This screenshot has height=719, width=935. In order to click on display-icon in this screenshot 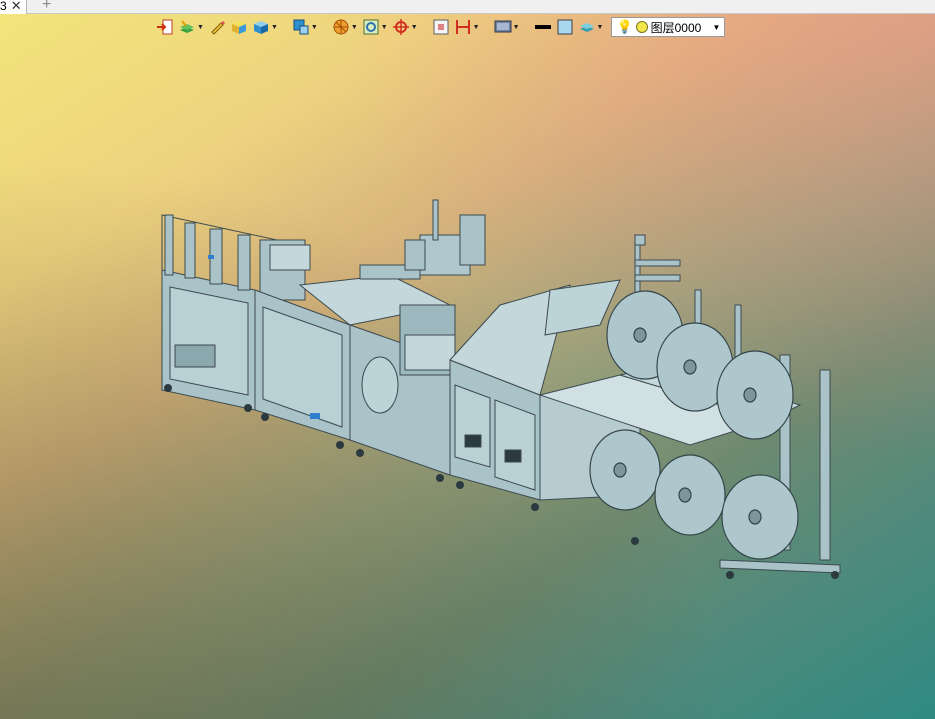, I will do `click(503, 26)`.